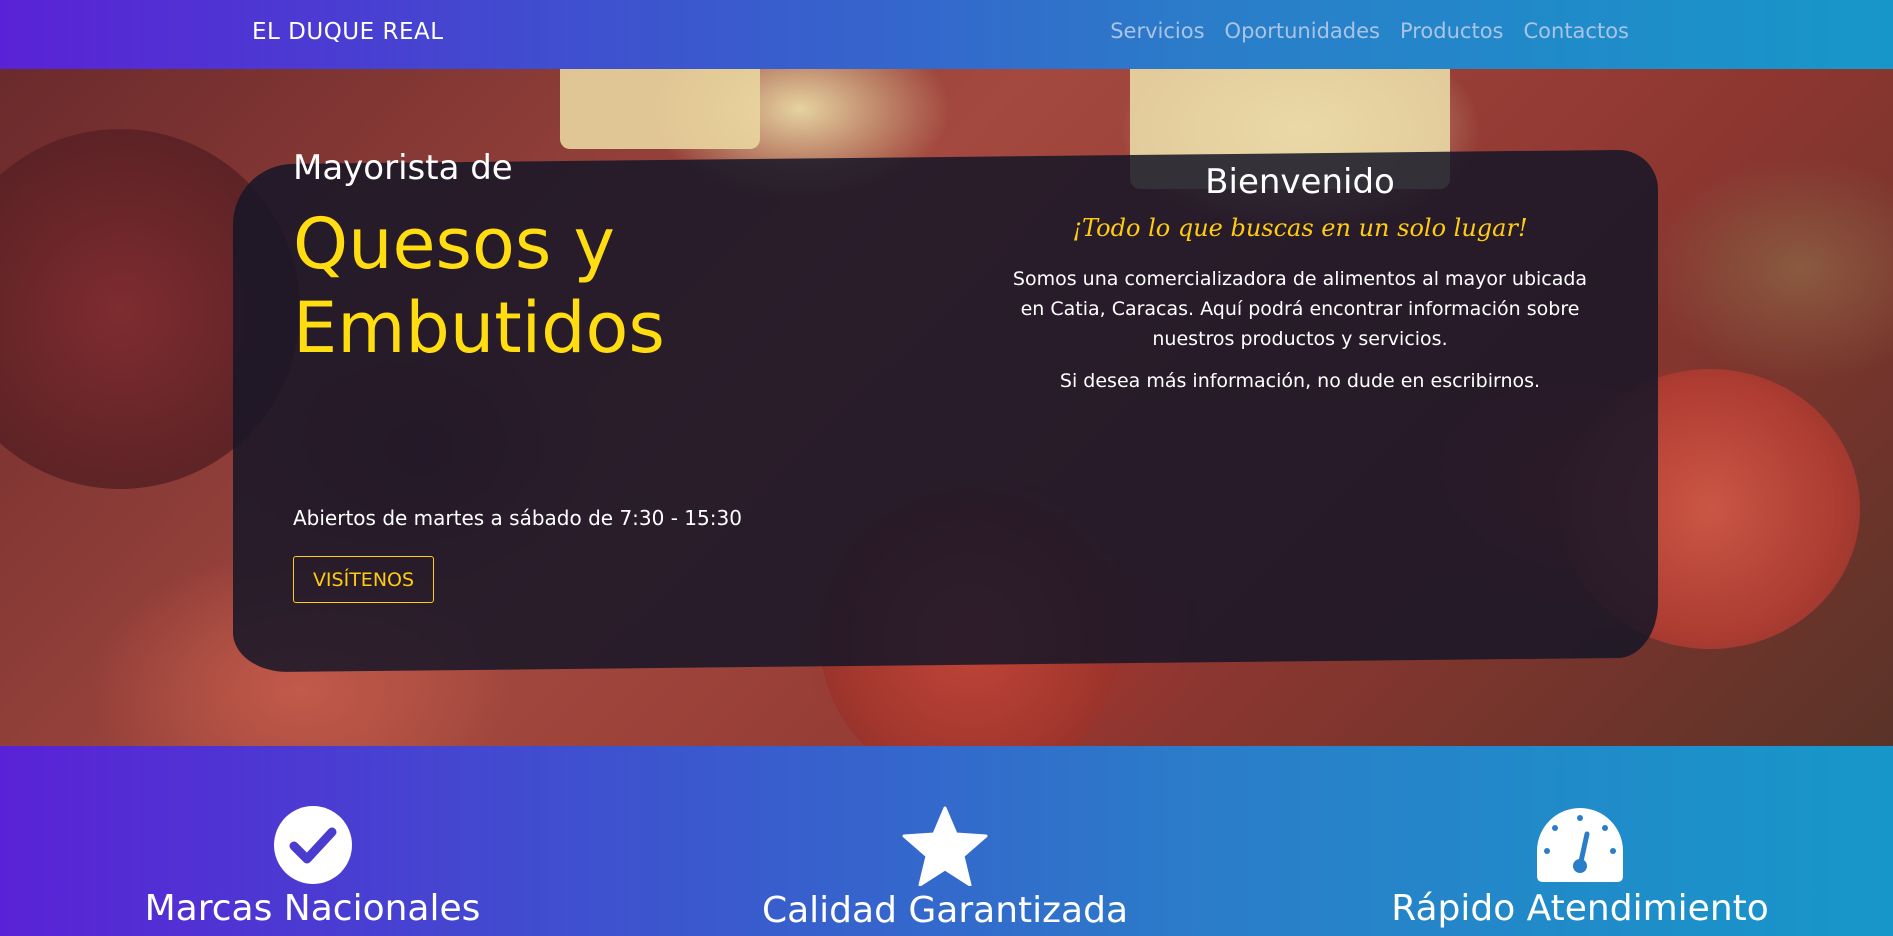 The height and width of the screenshot is (936, 1893). I want to click on feature-label: Marcas Nacionales, so click(312, 908).